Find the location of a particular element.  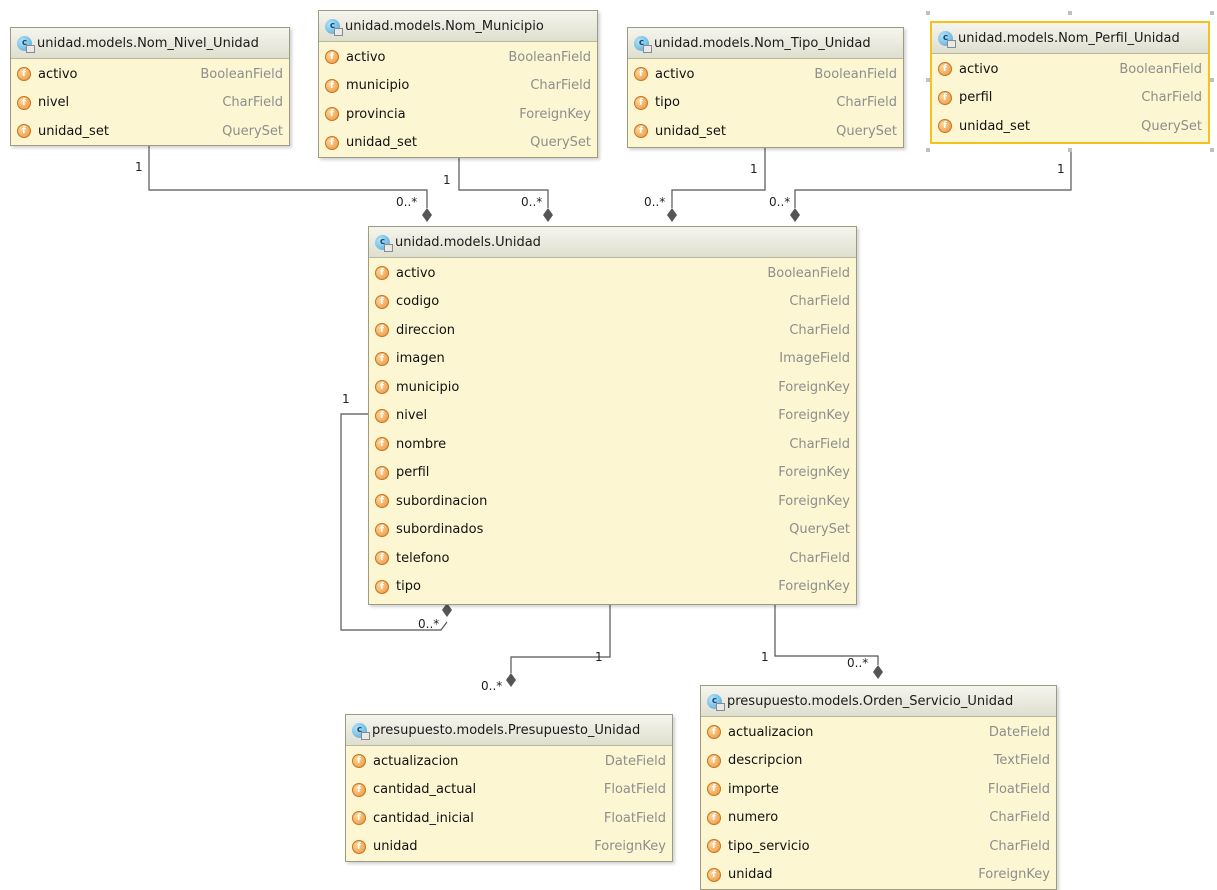

field-row: f tipo_servicio CharField is located at coordinates (878, 846).